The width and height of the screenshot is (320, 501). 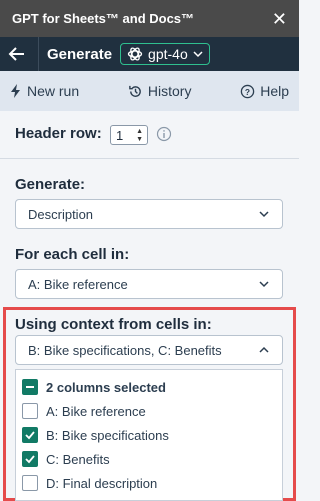 I want to click on tab-bar: New run History ? Help, so click(x=149, y=91).